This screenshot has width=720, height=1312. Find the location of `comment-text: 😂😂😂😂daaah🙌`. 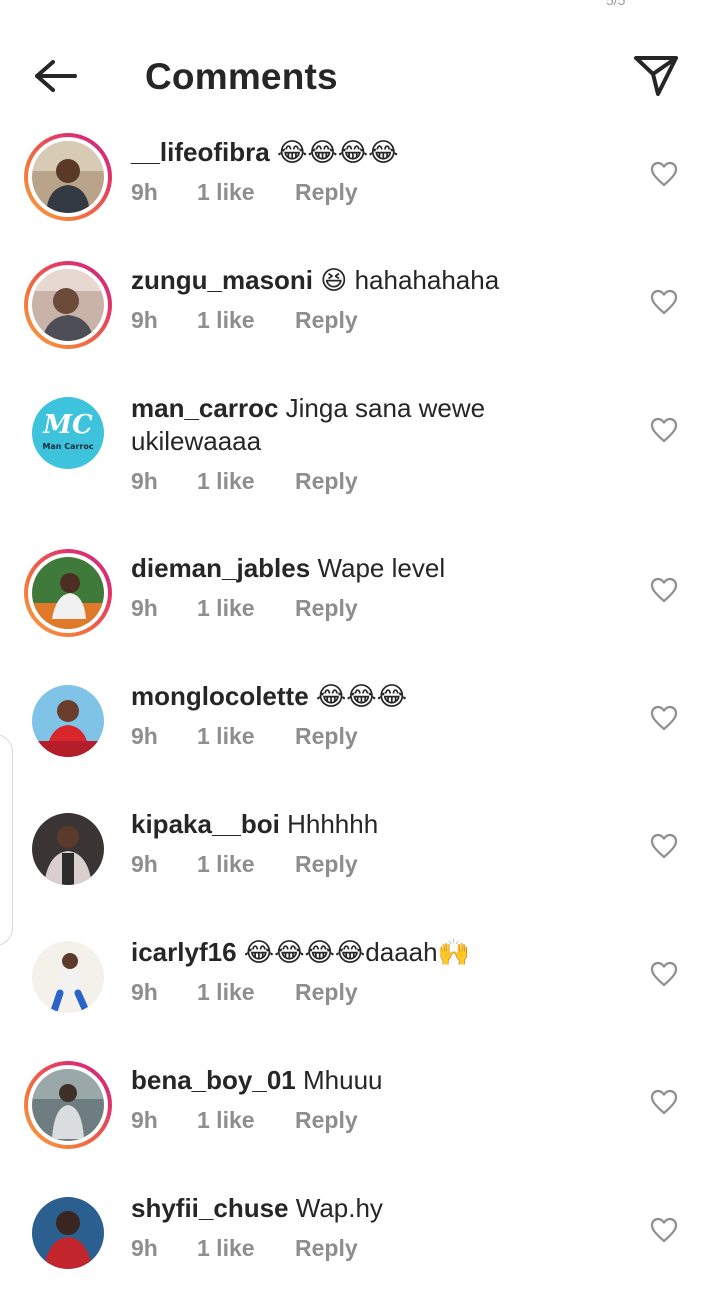

comment-text: 😂😂😂😂daaah🙌 is located at coordinates (356, 952).